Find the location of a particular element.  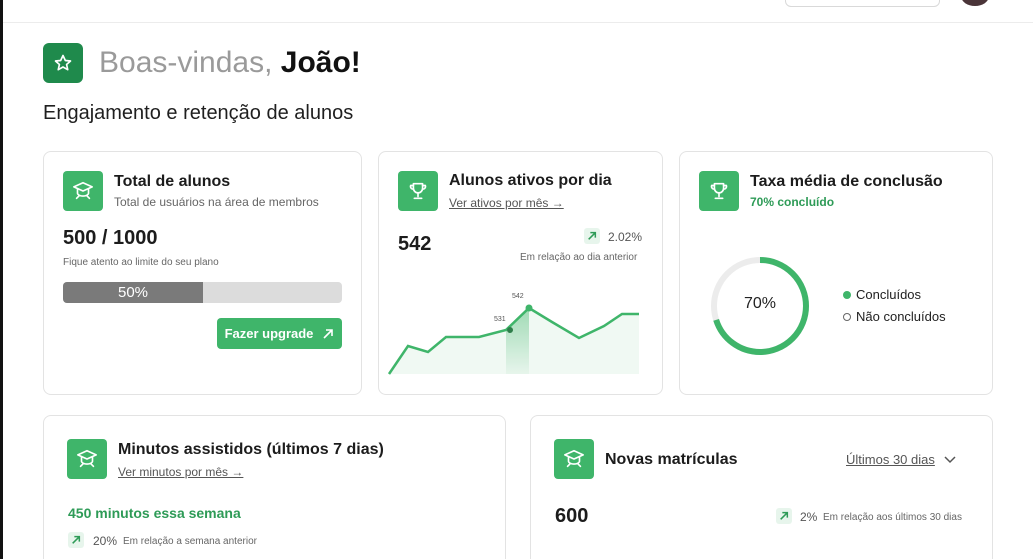

minutes-change: 20% is located at coordinates (105, 541).